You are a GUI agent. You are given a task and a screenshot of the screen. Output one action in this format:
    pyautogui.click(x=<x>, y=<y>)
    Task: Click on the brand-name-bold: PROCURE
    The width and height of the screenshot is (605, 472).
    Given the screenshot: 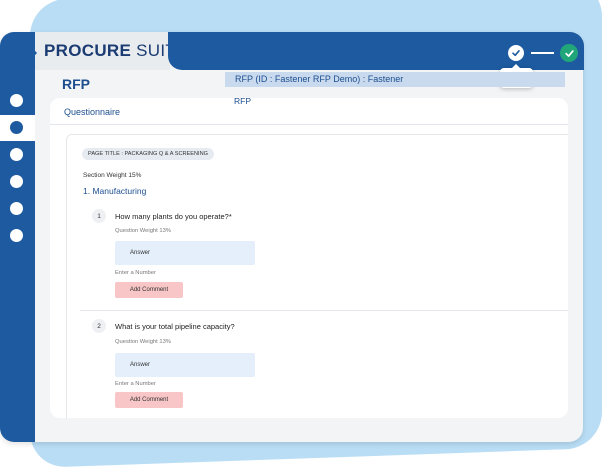 What is the action you would take?
    pyautogui.click(x=88, y=50)
    